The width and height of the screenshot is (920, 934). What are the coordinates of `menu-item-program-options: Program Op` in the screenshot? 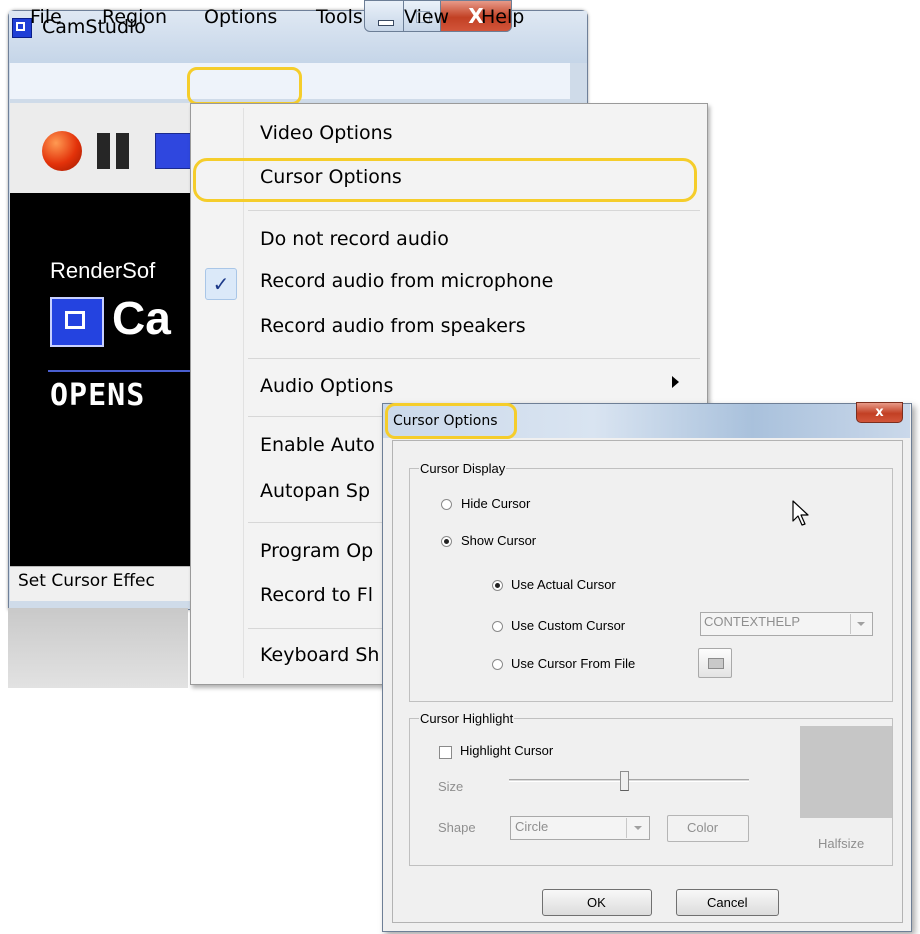 It's located at (316, 551).